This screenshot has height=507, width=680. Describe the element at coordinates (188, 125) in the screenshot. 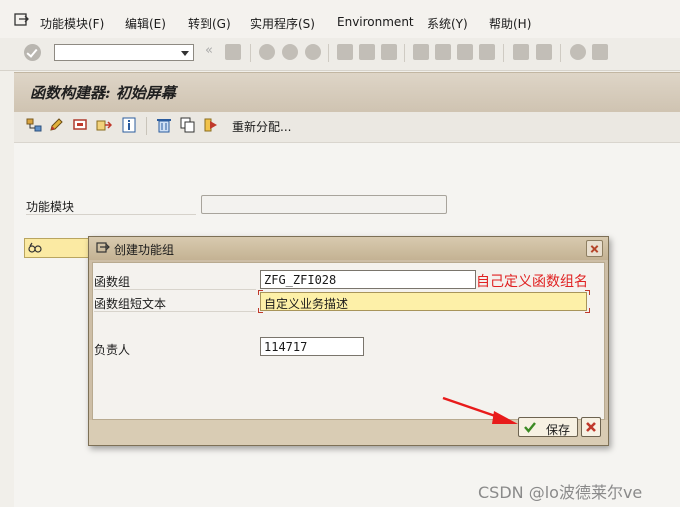

I see `copy-icon` at that location.